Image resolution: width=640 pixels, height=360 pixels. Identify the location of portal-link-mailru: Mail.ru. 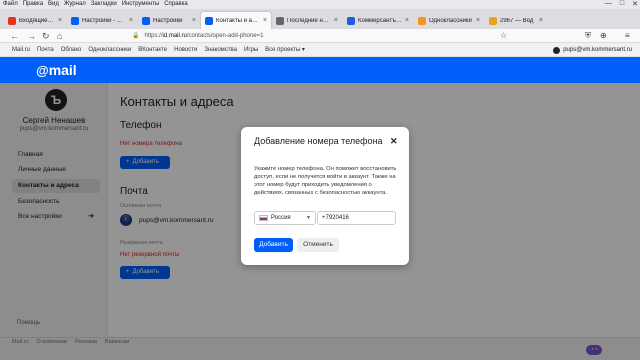
(21, 49).